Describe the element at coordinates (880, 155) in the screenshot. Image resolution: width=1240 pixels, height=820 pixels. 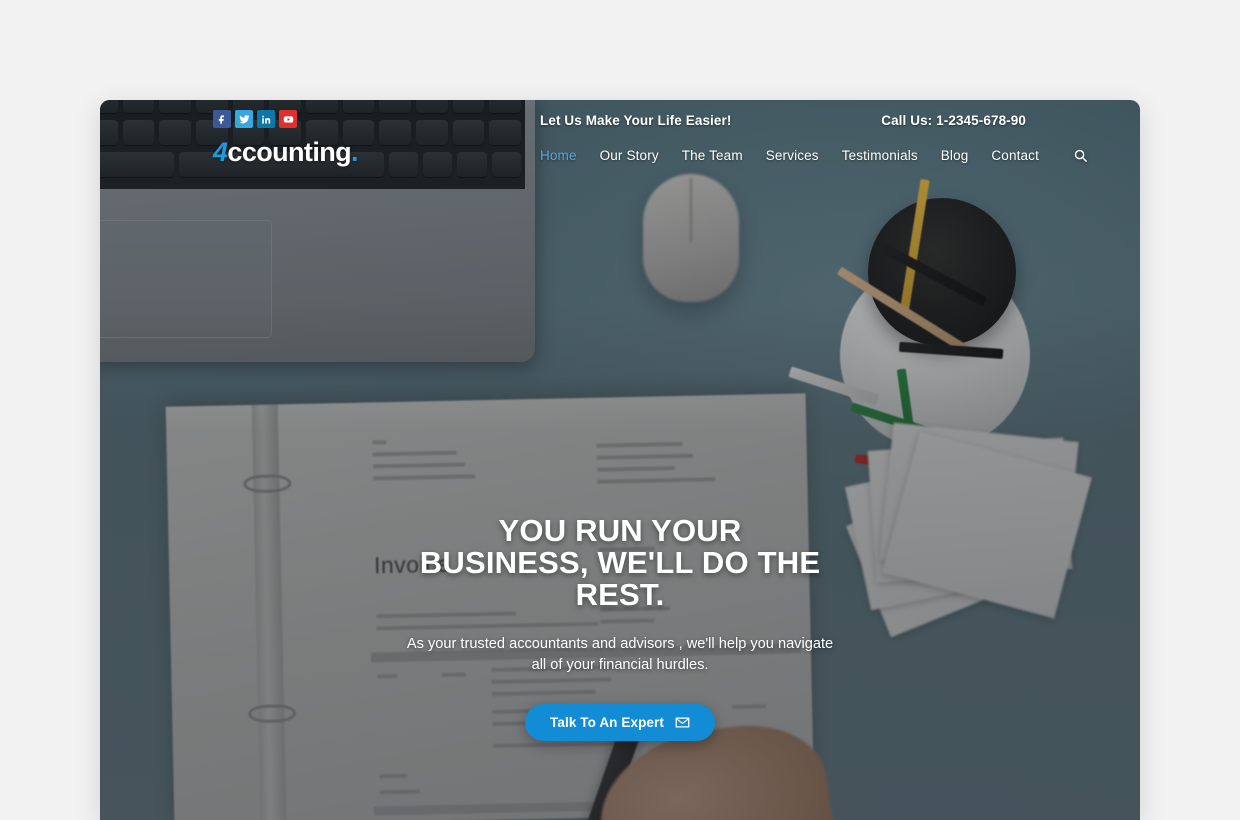
I see `nav-item-testimonials: Testimonials` at that location.